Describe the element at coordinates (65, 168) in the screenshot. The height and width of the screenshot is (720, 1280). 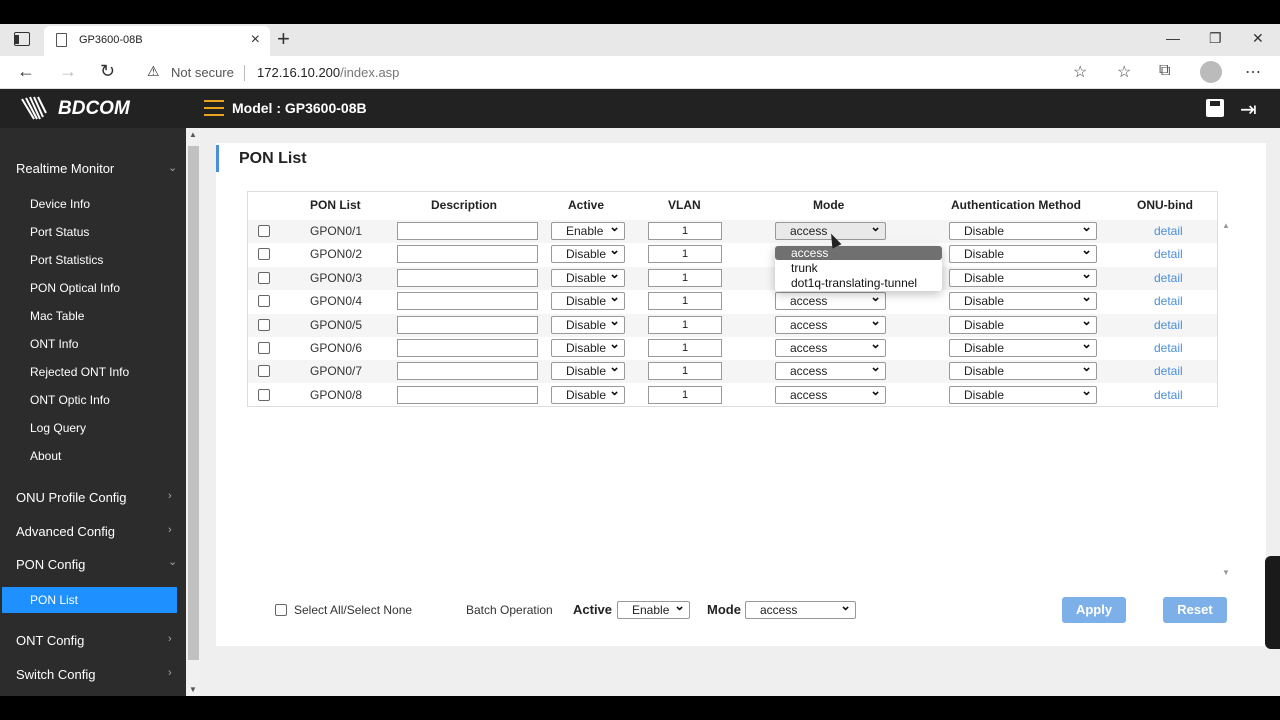
I see `sidebar-group-realtime-monitor: Realtime Monitor` at that location.